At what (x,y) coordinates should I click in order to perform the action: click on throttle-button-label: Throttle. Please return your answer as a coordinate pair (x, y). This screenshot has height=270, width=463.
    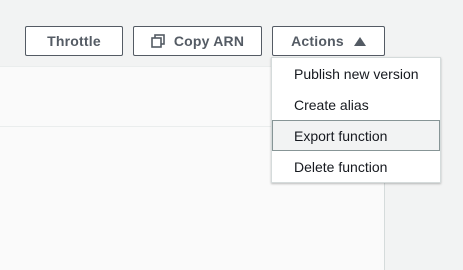
    Looking at the image, I should click on (74, 41).